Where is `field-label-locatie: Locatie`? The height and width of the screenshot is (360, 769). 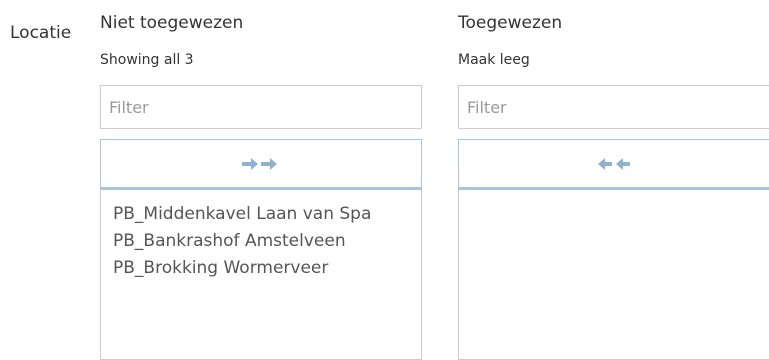 field-label-locatie: Locatie is located at coordinates (41, 33).